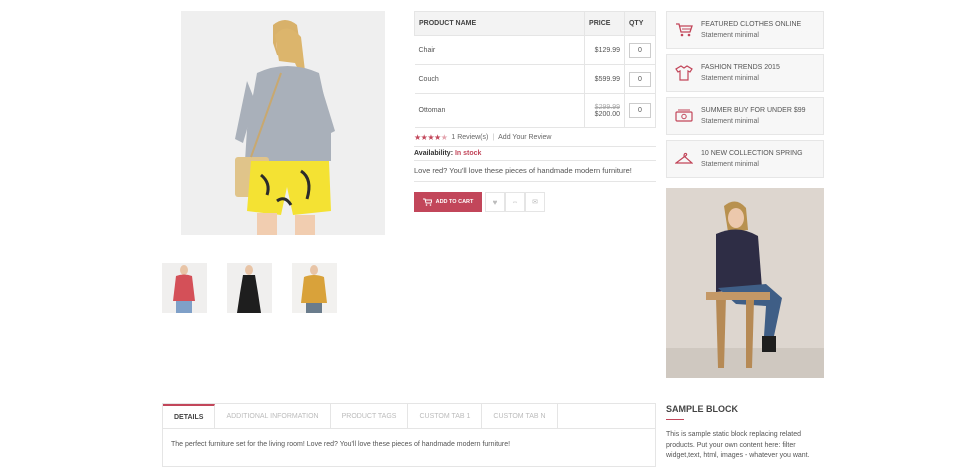 The width and height of the screenshot is (980, 471). I want to click on availability-label: Availability:, so click(434, 153).